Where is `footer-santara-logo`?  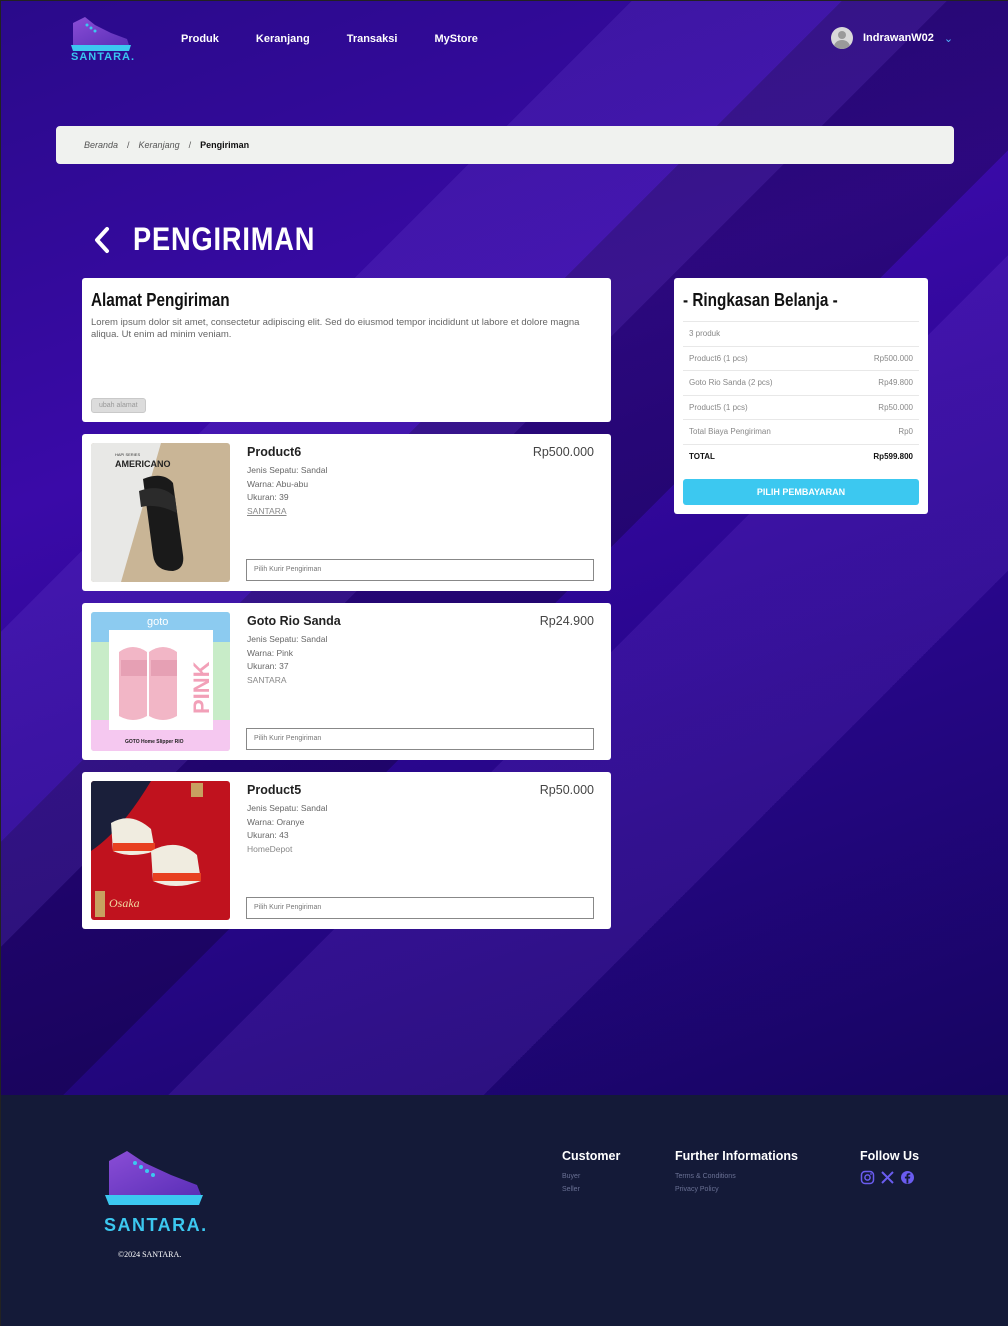 footer-santara-logo is located at coordinates (153, 1182).